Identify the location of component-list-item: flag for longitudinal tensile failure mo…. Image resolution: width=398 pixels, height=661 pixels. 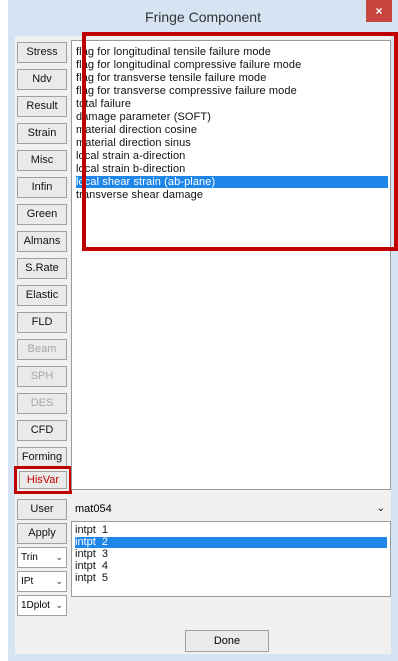
(173, 52).